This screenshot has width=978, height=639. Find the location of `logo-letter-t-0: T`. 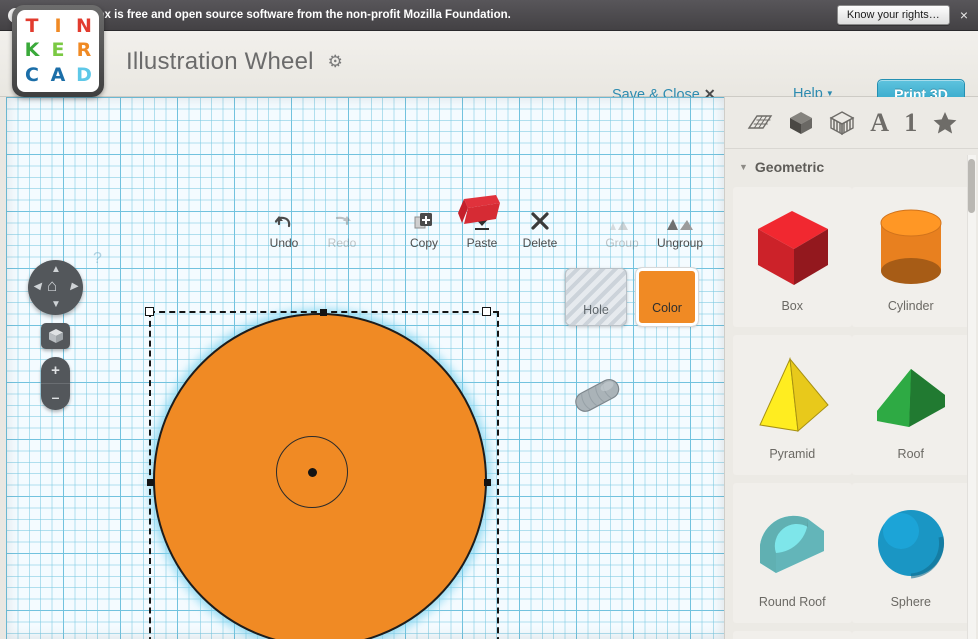

logo-letter-t-0: T is located at coordinates (32, 25).